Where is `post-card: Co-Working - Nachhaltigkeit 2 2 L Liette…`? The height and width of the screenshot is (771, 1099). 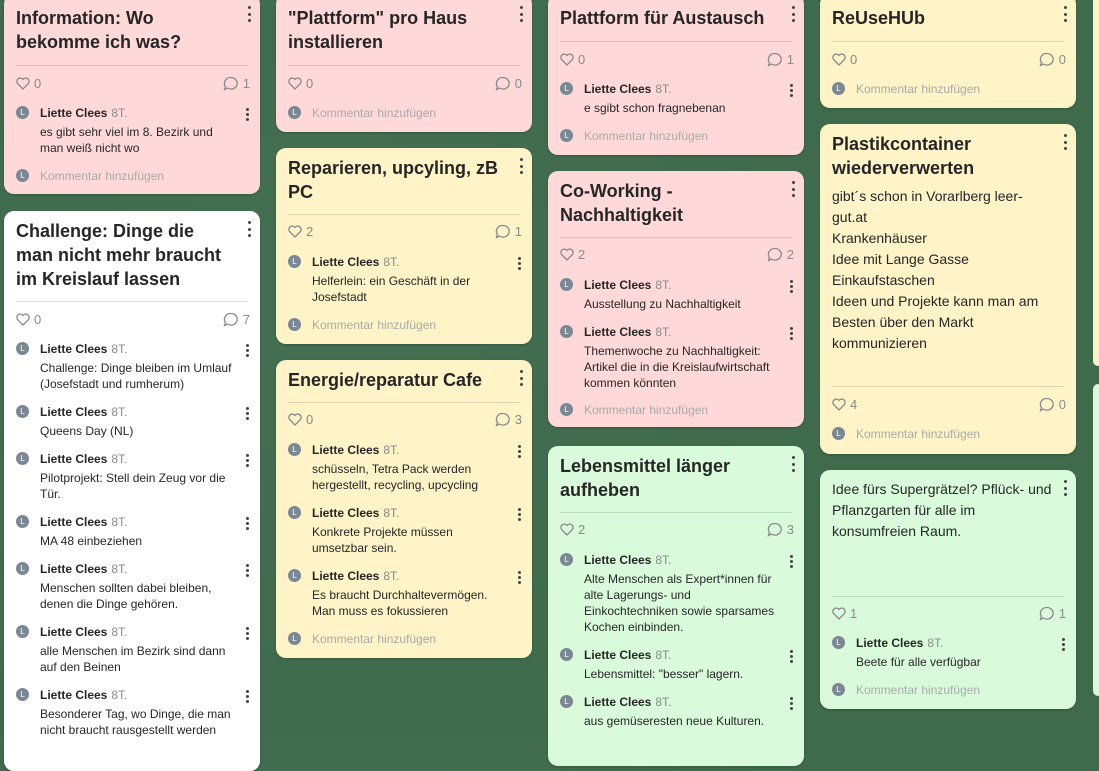 post-card: Co-Working - Nachhaltigkeit 2 2 L Liette… is located at coordinates (676, 299).